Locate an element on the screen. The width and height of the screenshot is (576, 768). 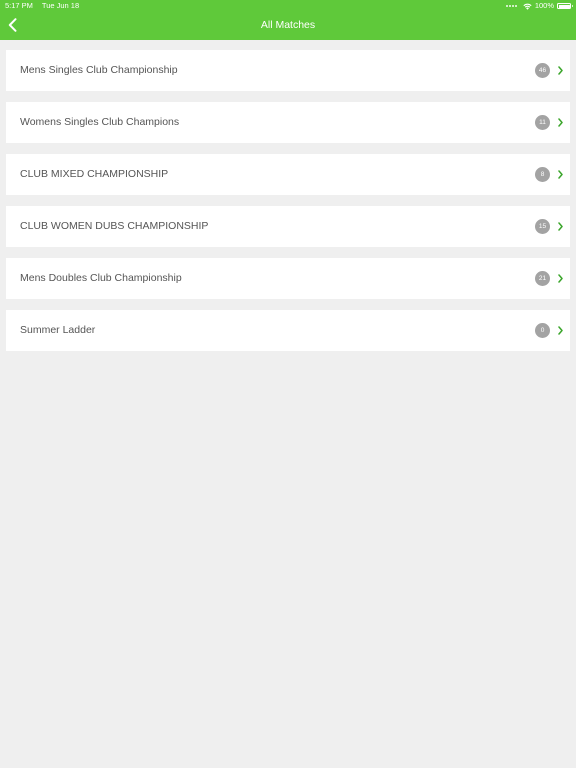
match-count-badge: 21 is located at coordinates (542, 278).